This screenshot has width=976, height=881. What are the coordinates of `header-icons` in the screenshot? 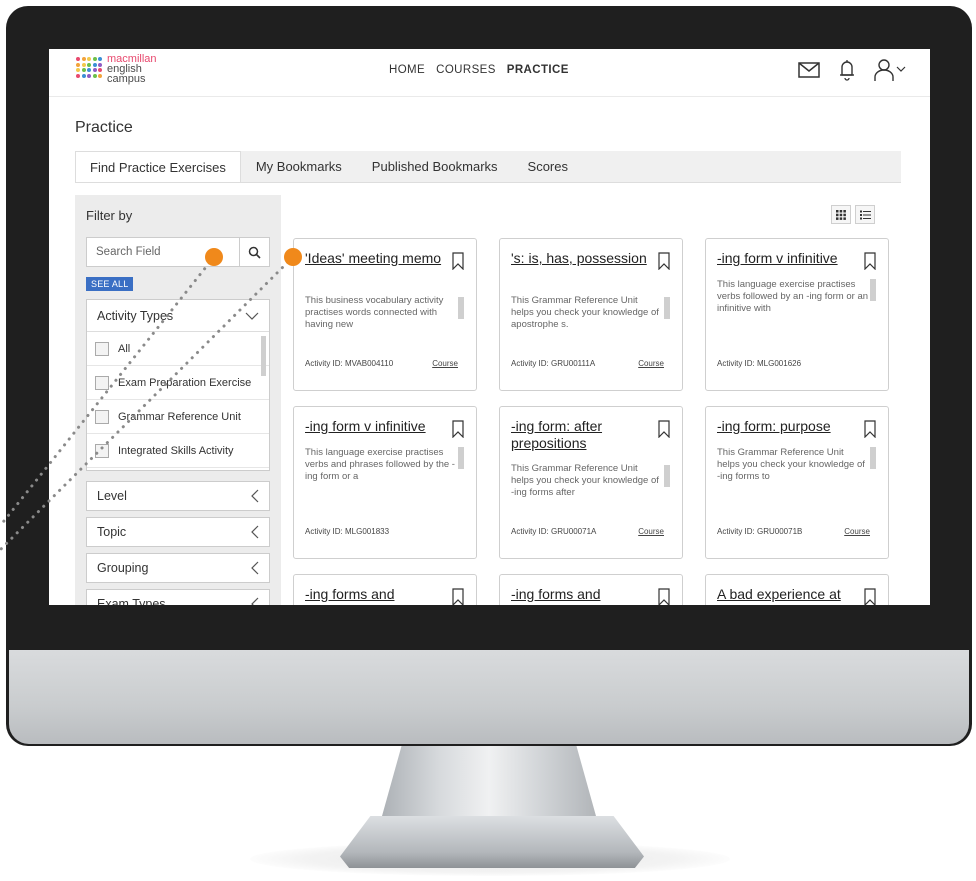 It's located at (853, 72).